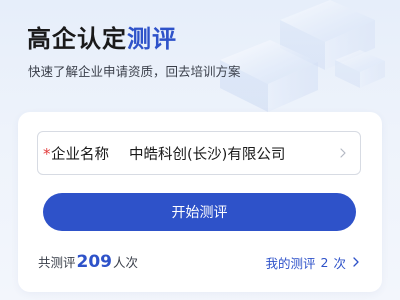 This screenshot has height=300, width=400. I want to click on my-evaluations-link: 我的测评 2 次, so click(314, 262).